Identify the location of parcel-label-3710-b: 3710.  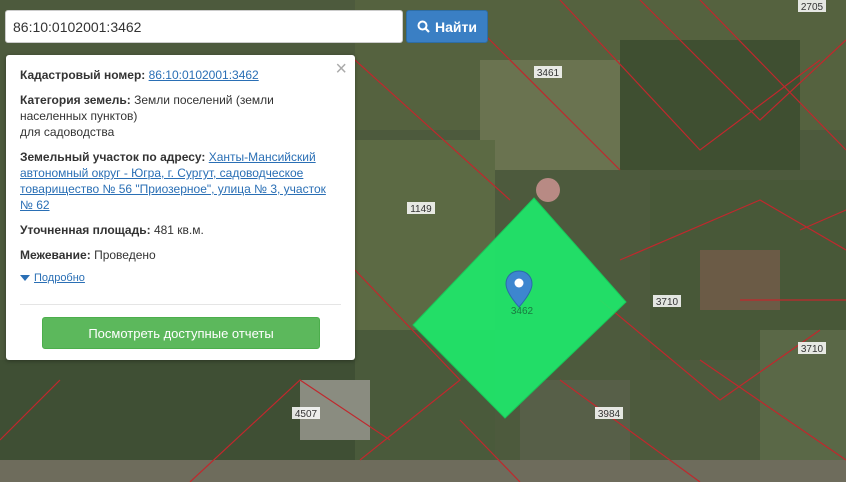
(812, 348).